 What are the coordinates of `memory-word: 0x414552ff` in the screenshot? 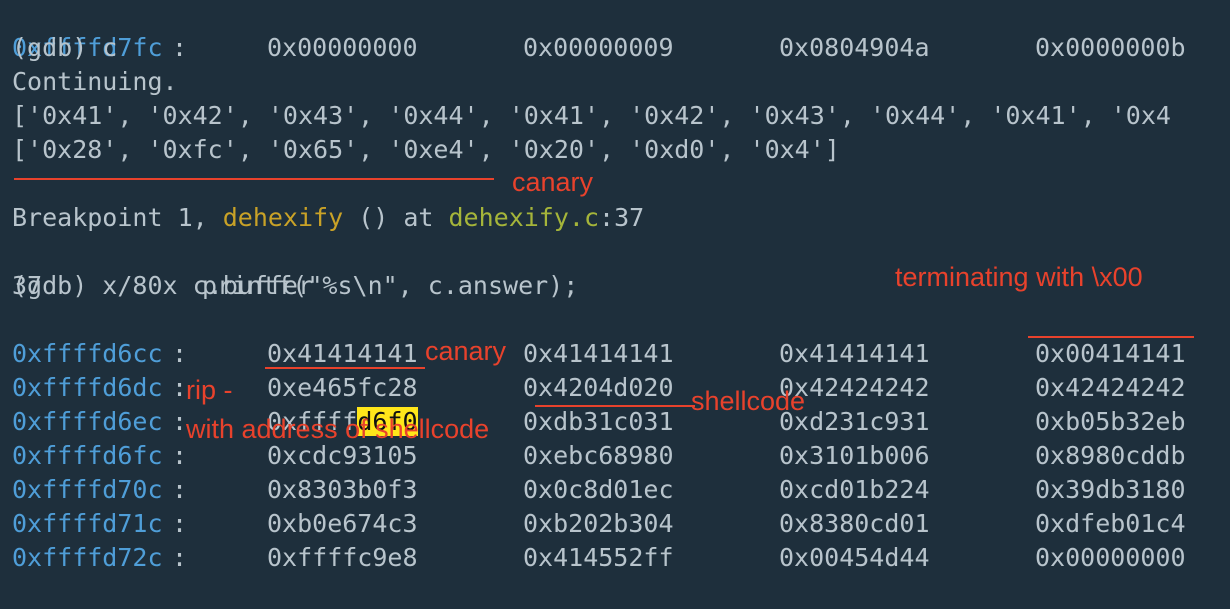 It's located at (598, 557).